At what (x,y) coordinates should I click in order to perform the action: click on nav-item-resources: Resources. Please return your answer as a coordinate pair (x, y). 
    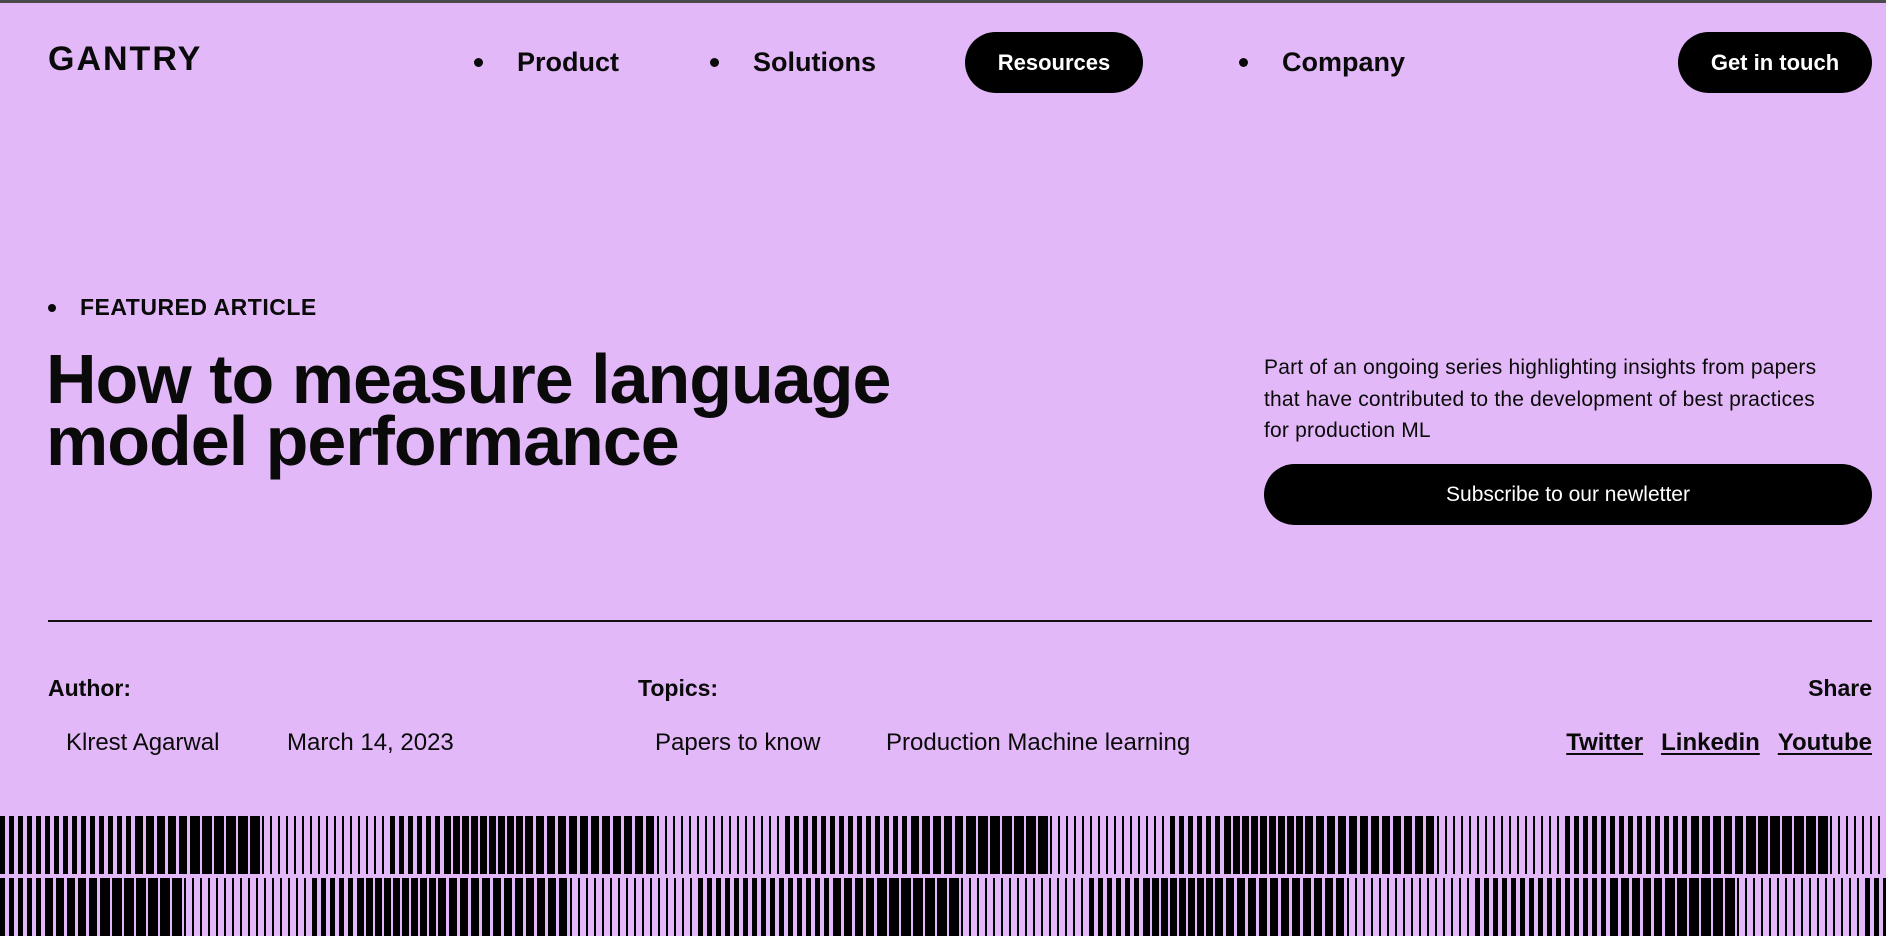
    Looking at the image, I should click on (1054, 62).